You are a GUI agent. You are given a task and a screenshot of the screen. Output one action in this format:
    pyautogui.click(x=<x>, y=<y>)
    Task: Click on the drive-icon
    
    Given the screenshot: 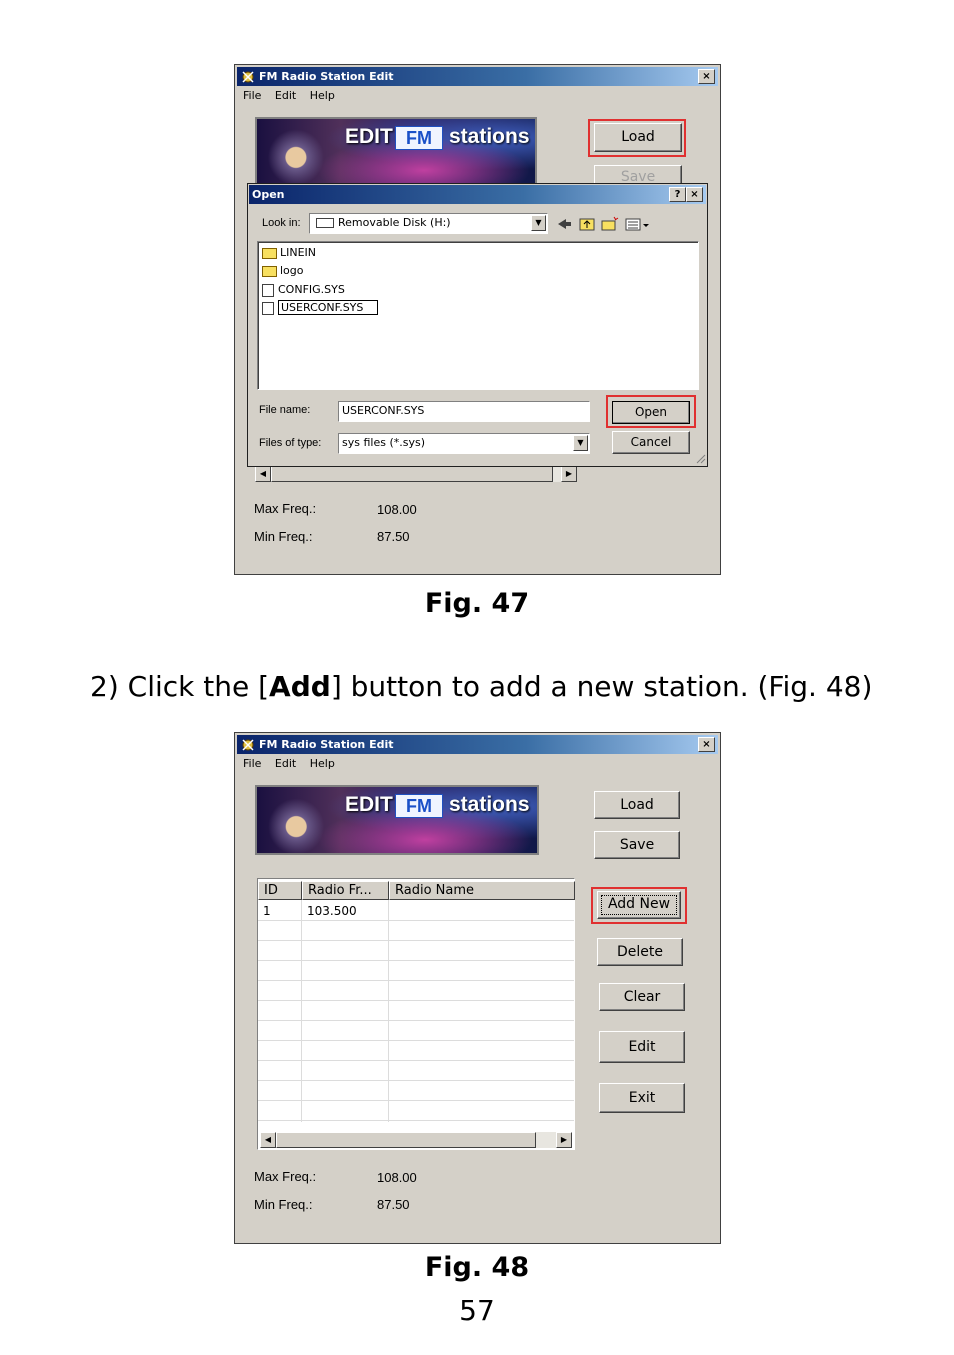 What is the action you would take?
    pyautogui.click(x=325, y=223)
    